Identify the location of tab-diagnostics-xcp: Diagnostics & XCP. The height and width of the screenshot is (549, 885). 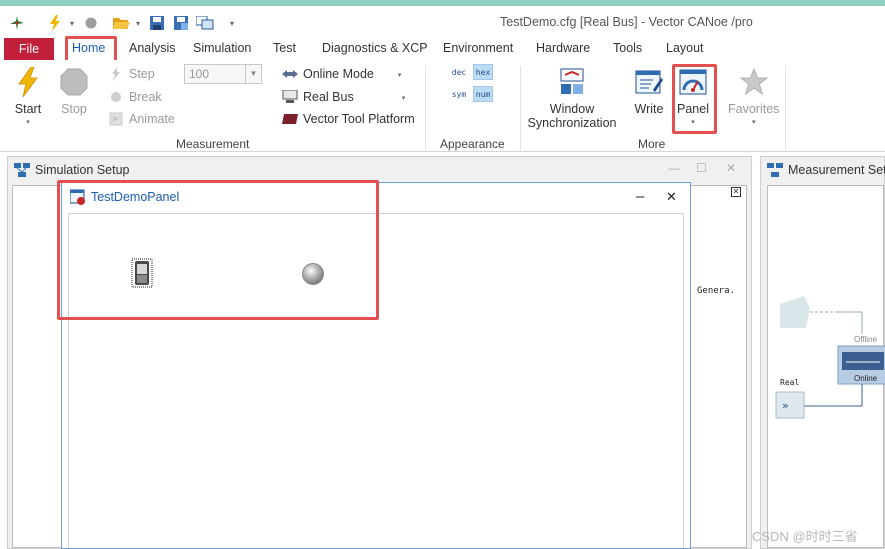
(375, 48).